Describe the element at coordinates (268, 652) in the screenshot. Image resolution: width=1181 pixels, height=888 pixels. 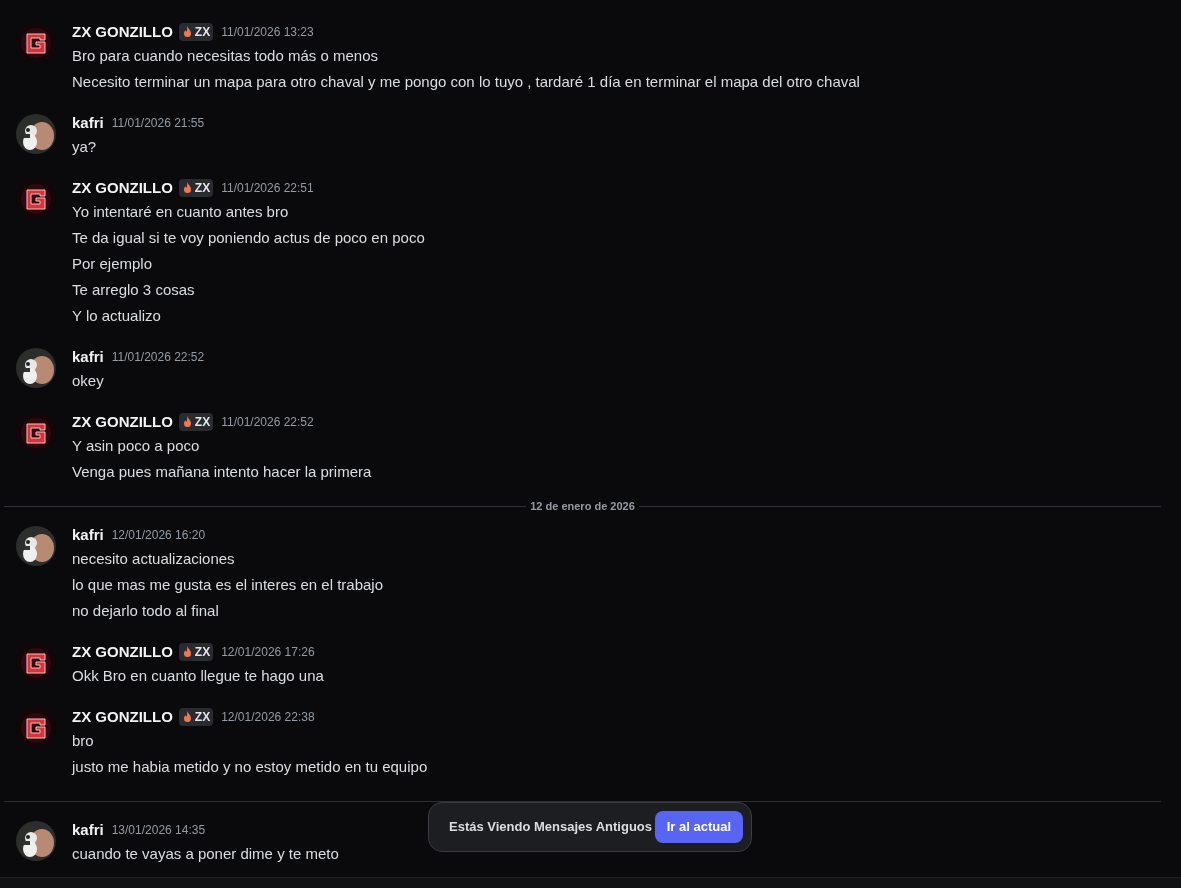
I see `timestamp: 12/01/2026 17:26` at that location.